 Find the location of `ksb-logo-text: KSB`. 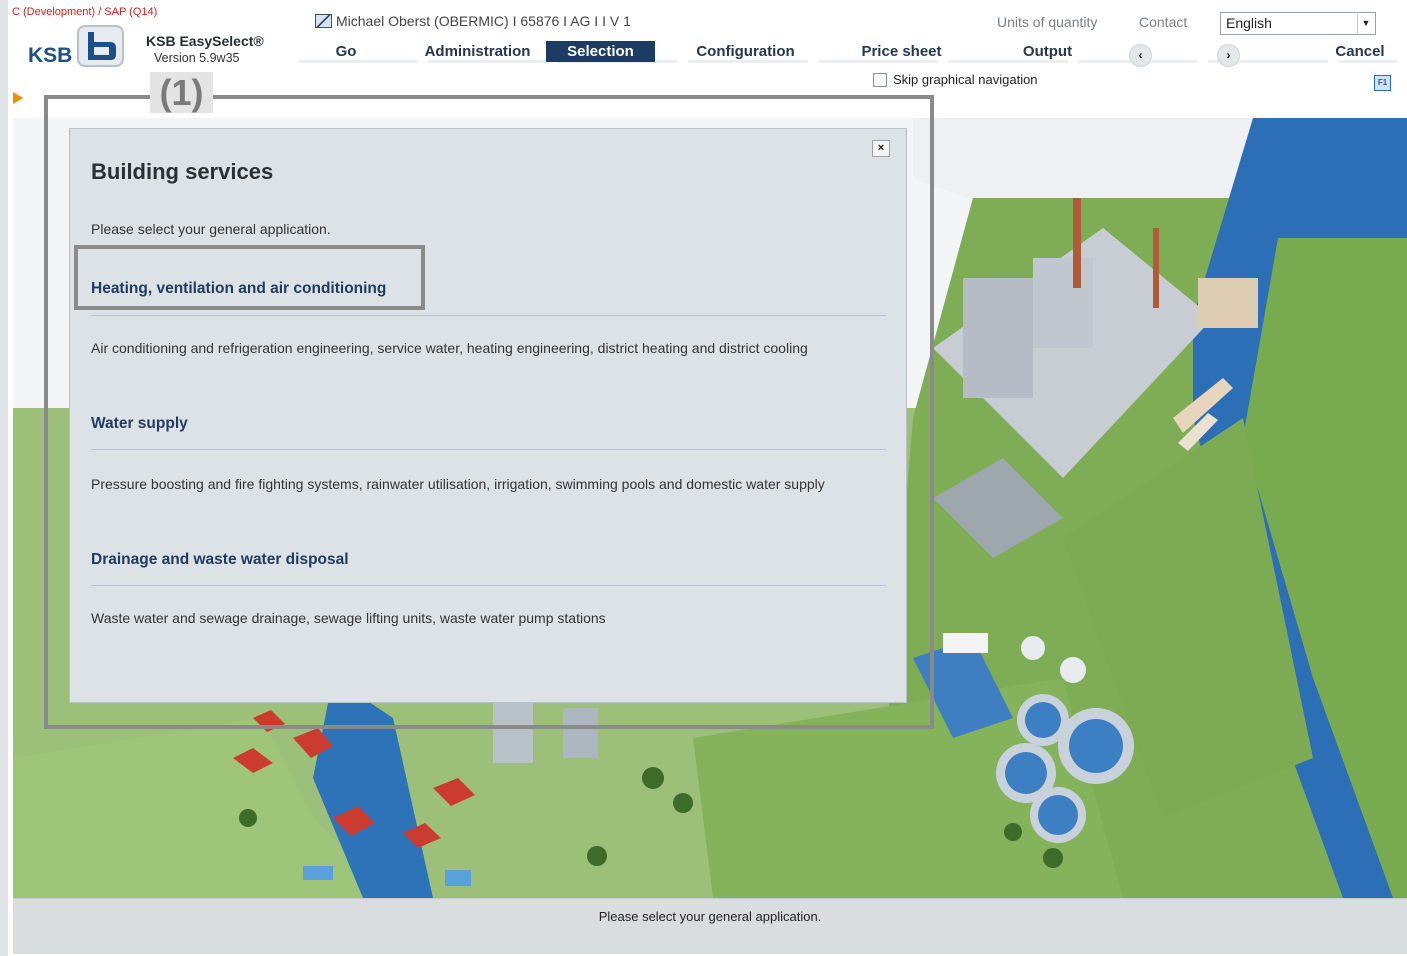

ksb-logo-text: KSB is located at coordinates (50, 55).